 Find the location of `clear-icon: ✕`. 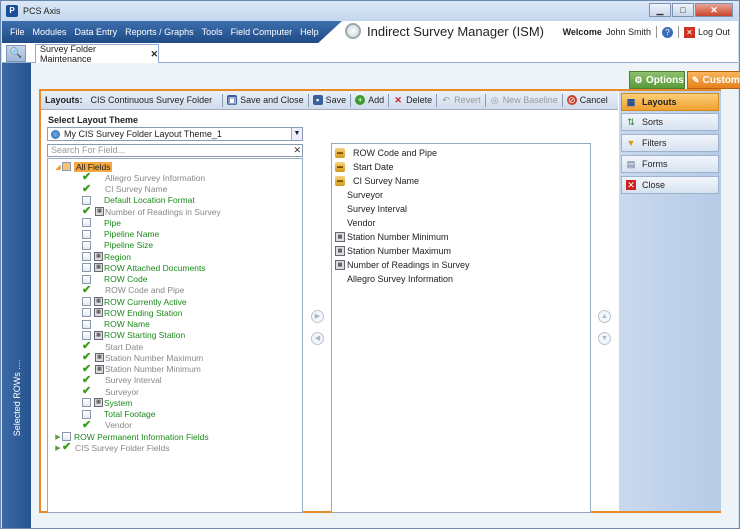

clear-icon: ✕ is located at coordinates (297, 150).